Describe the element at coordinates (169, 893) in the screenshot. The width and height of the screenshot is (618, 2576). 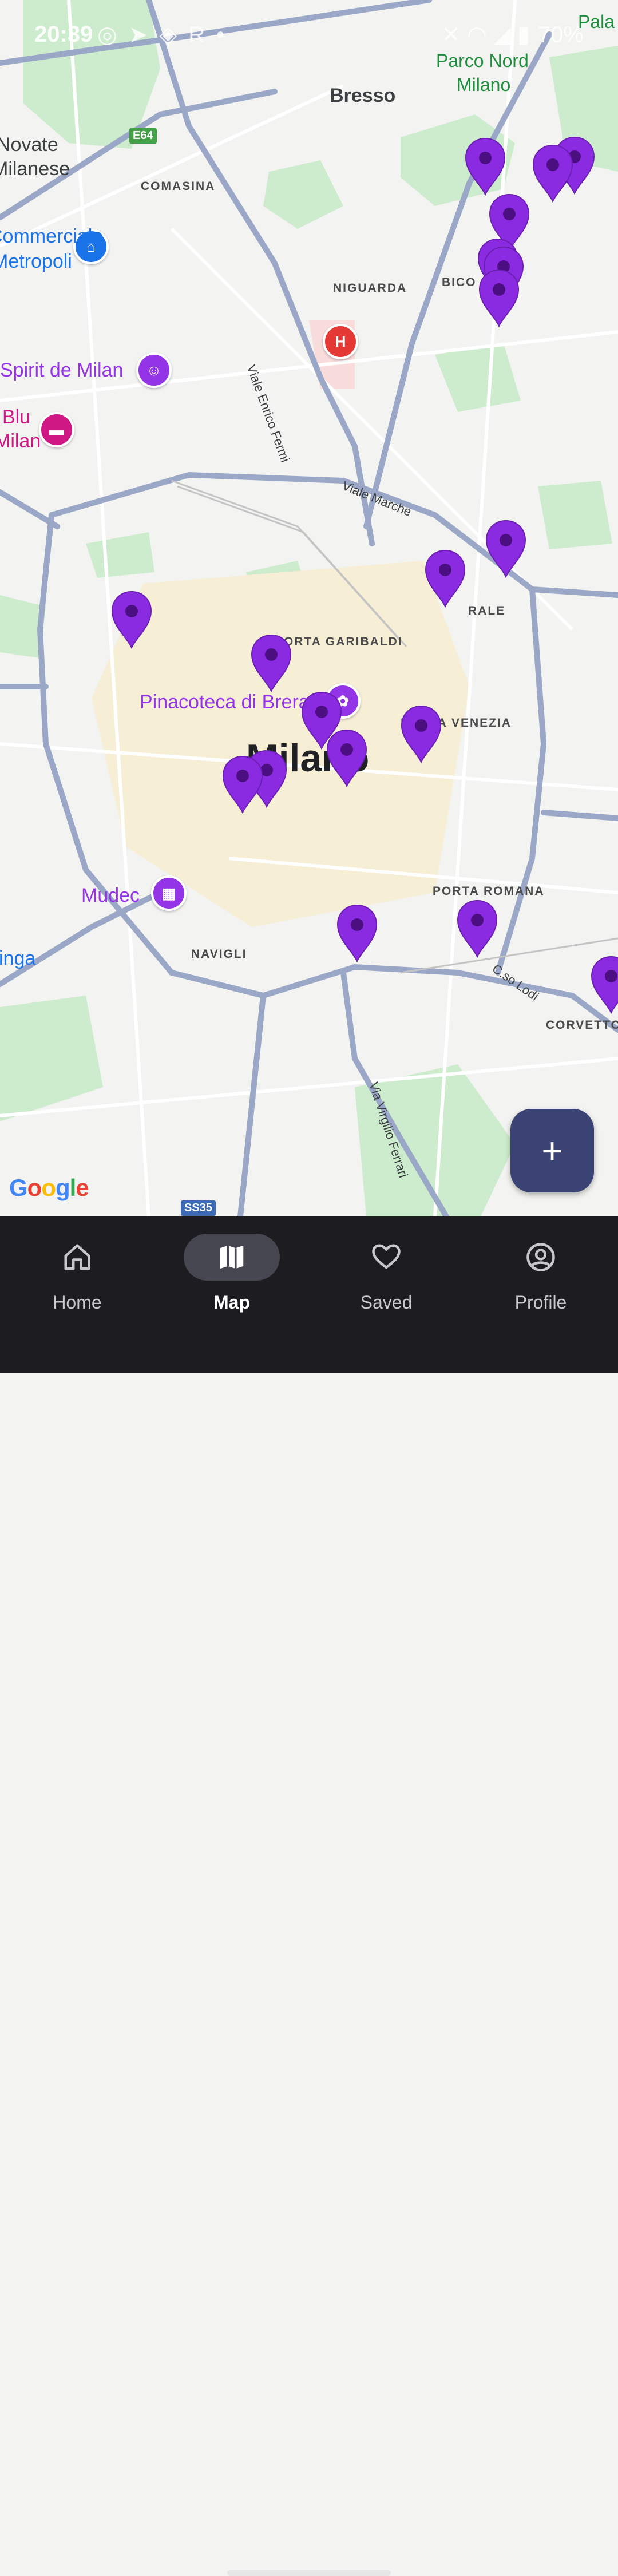
I see `museum-icon: ▦` at that location.